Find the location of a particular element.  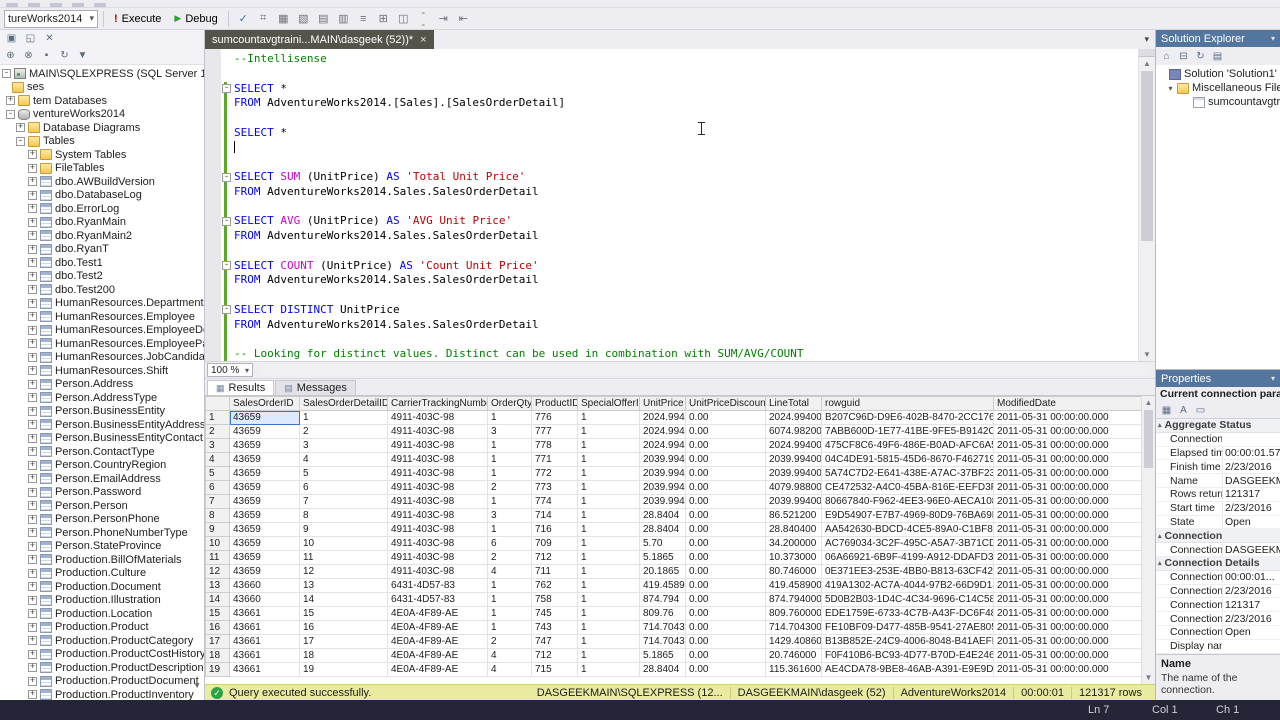

grid-cell: FE10BF09-D477-485B-9541-27AE8053A6D4 is located at coordinates (907, 627).